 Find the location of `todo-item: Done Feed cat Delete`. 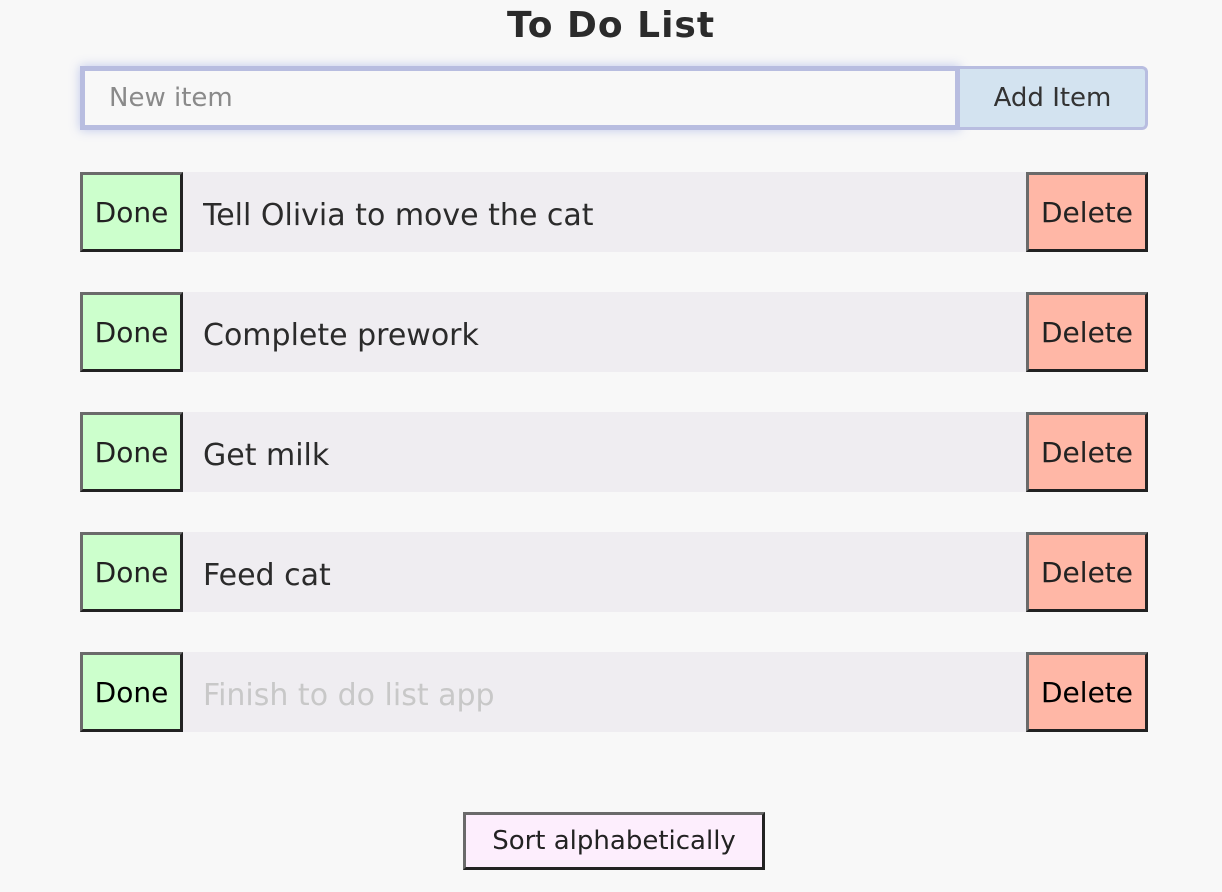

todo-item: Done Feed cat Delete is located at coordinates (614, 572).